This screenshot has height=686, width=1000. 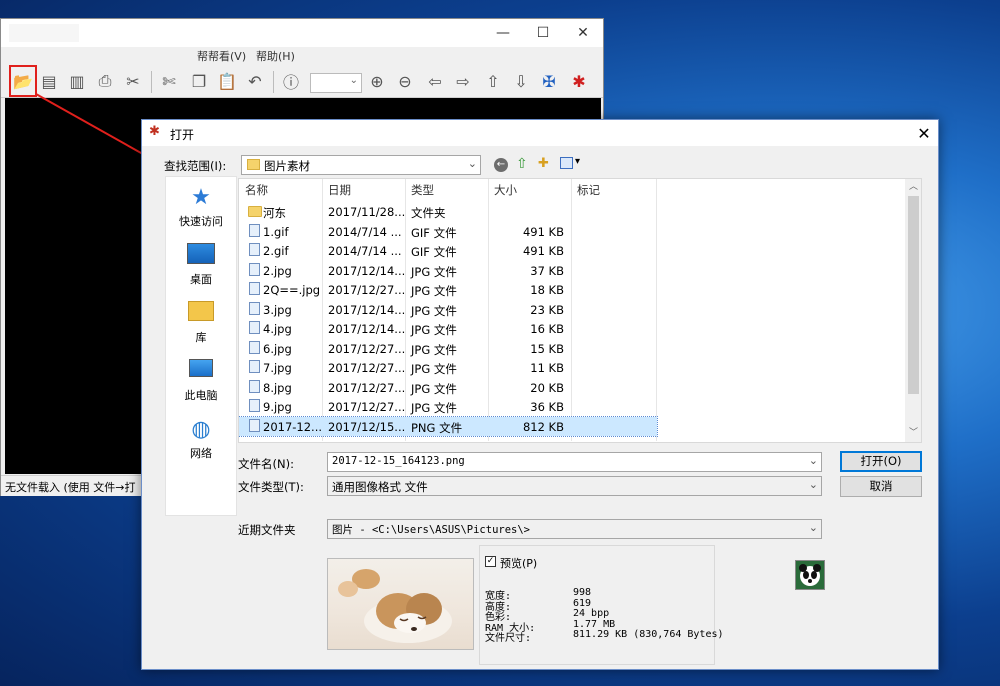 What do you see at coordinates (448, 232) in the screenshot?
I see `file-row: 1.gif 2014/7/14 ... GIF 文件 491 KB` at bounding box center [448, 232].